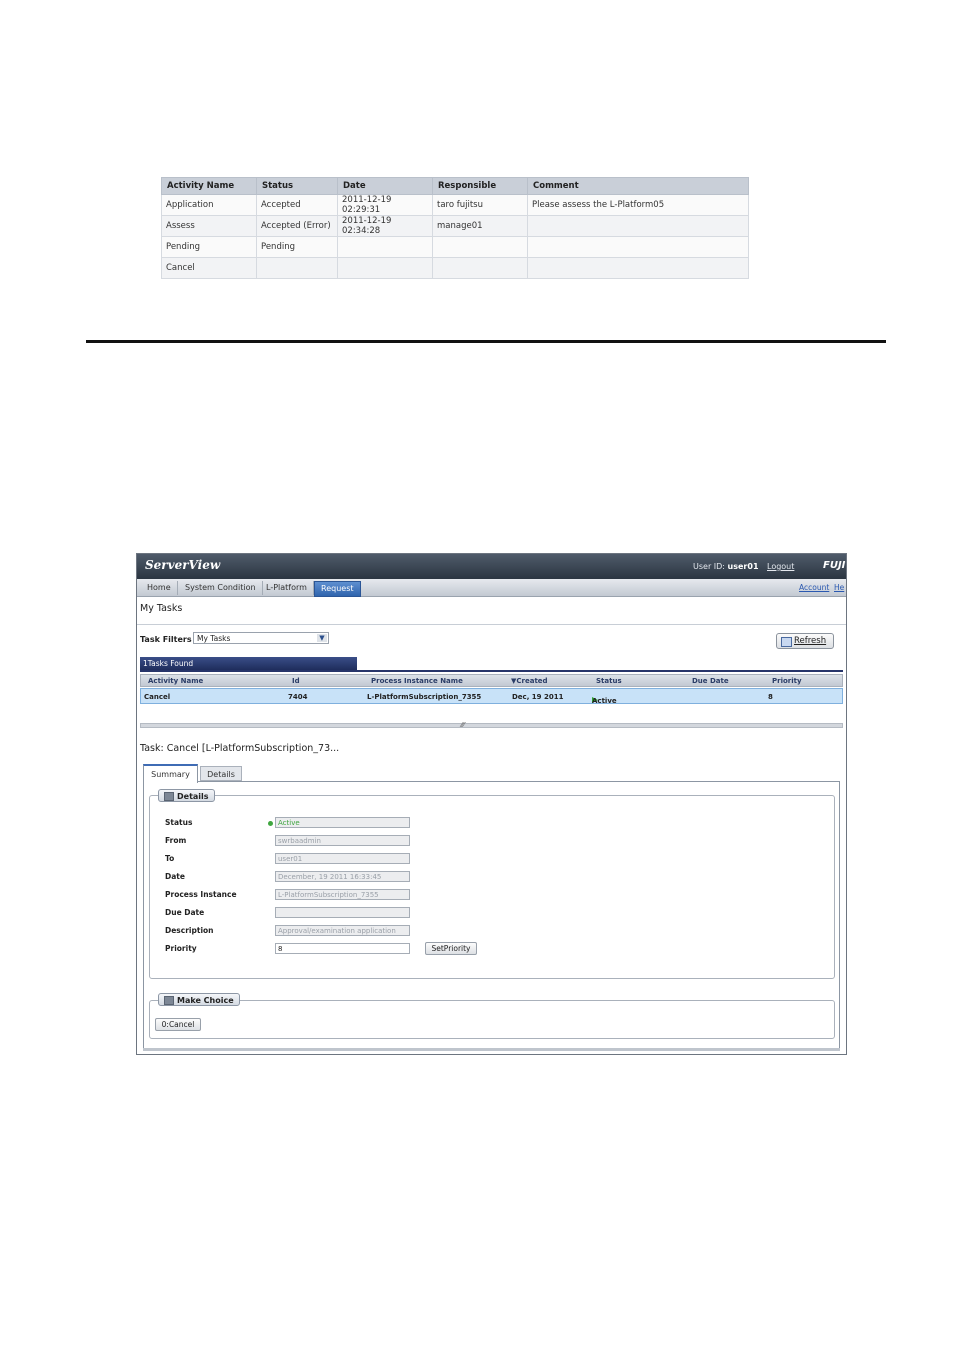 Image resolution: width=954 pixels, height=1350 pixels. Describe the element at coordinates (248, 663) in the screenshot. I see `tasks-found-bar: 1Tasks Found` at that location.